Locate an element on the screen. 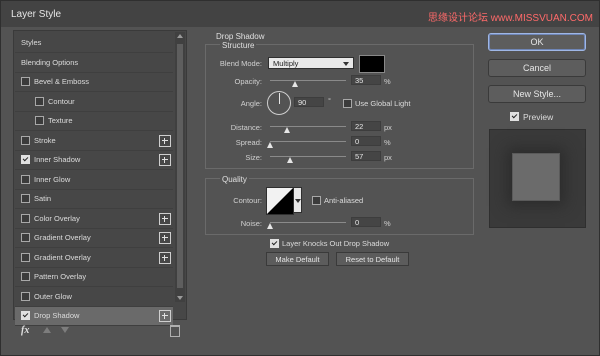 The image size is (600, 356). scroll-up-icon is located at coordinates (180, 36).